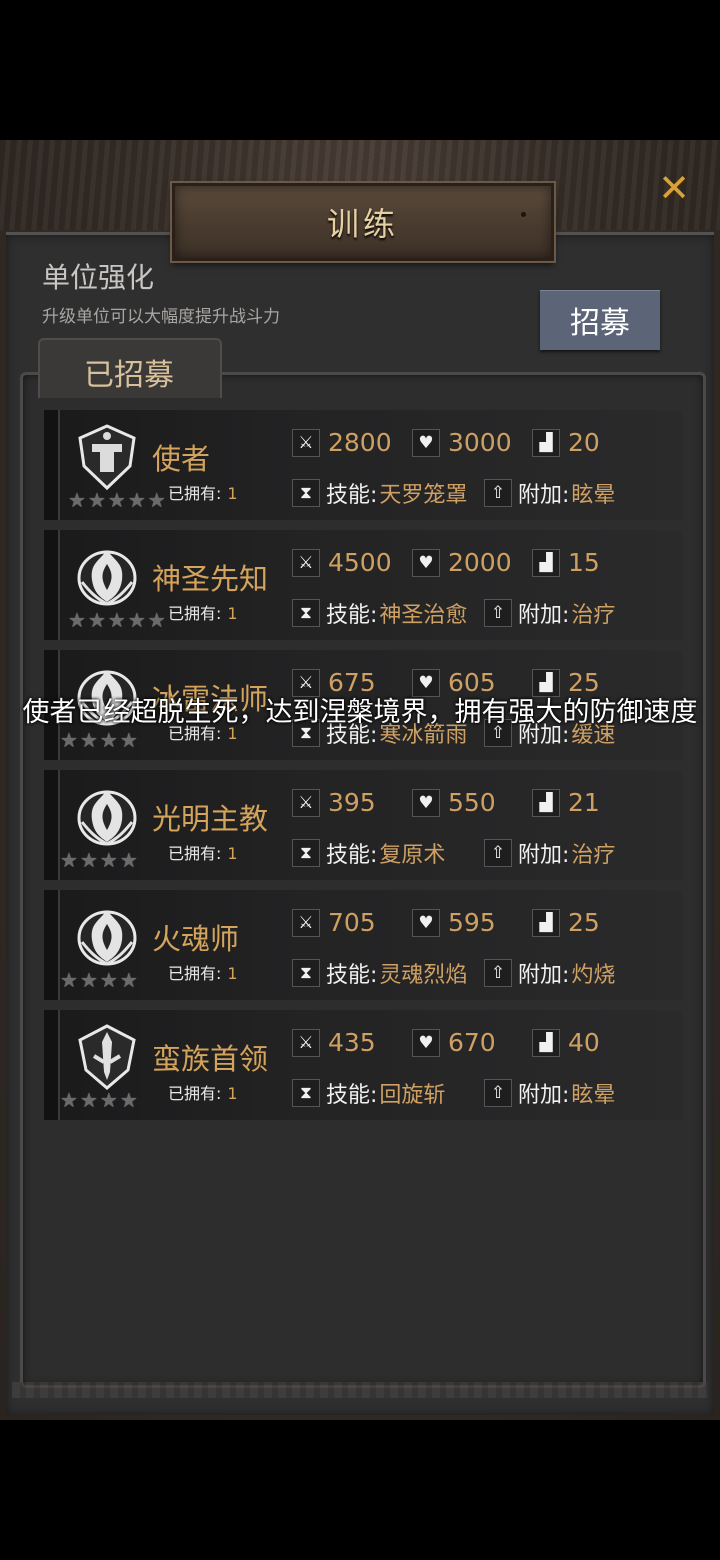 This screenshot has height=1560, width=720. Describe the element at coordinates (107, 457) in the screenshot. I see `helmet-emblem-icon` at that location.